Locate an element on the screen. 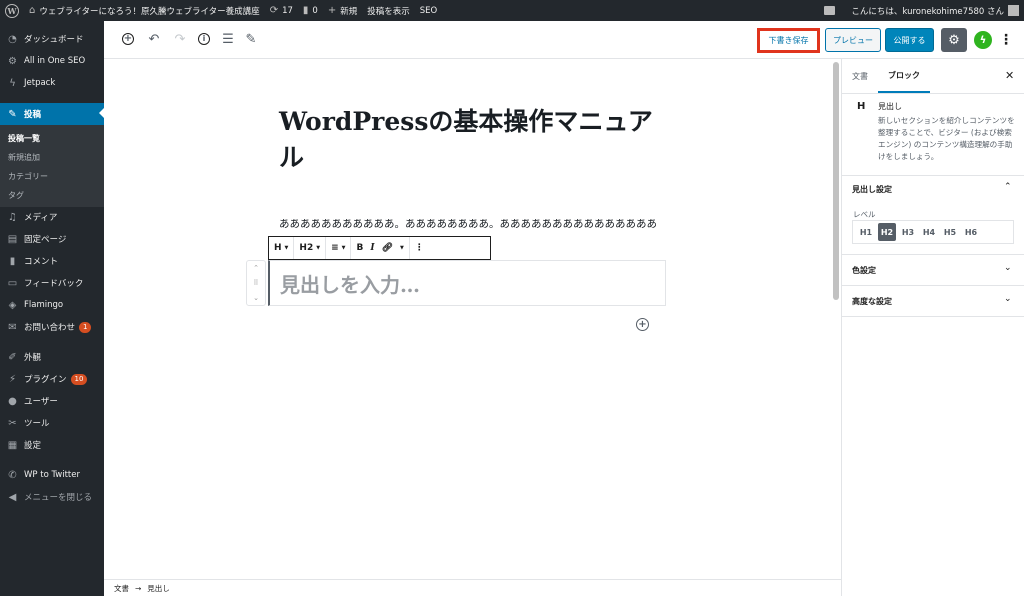 This screenshot has height=596, width=1024. info-button: i is located at coordinates (204, 39).